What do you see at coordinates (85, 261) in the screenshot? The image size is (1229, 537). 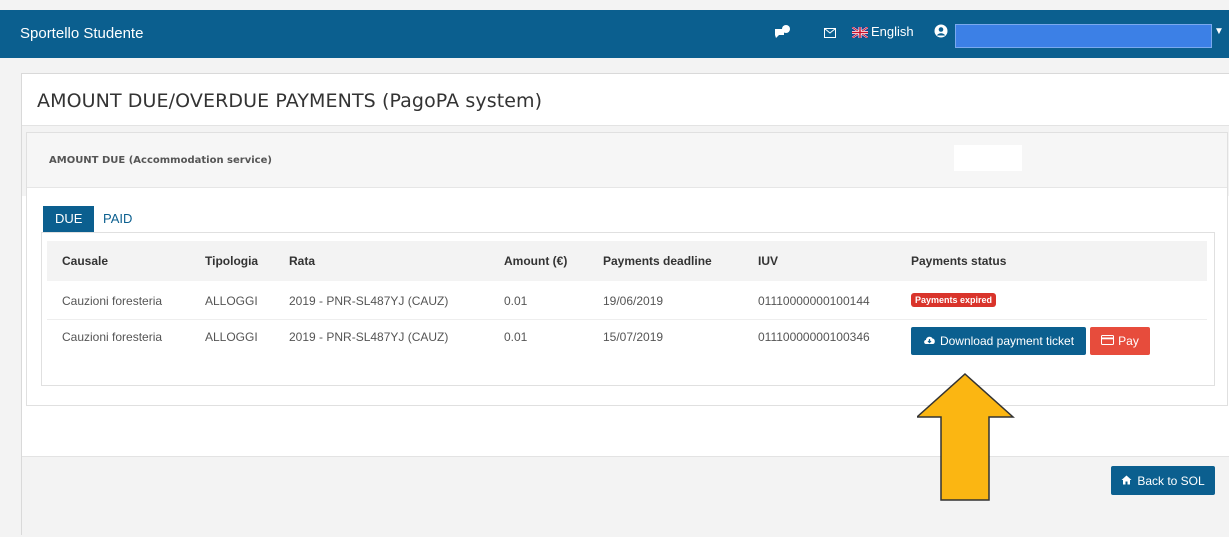 I see `column-header-causale: Causale` at bounding box center [85, 261].